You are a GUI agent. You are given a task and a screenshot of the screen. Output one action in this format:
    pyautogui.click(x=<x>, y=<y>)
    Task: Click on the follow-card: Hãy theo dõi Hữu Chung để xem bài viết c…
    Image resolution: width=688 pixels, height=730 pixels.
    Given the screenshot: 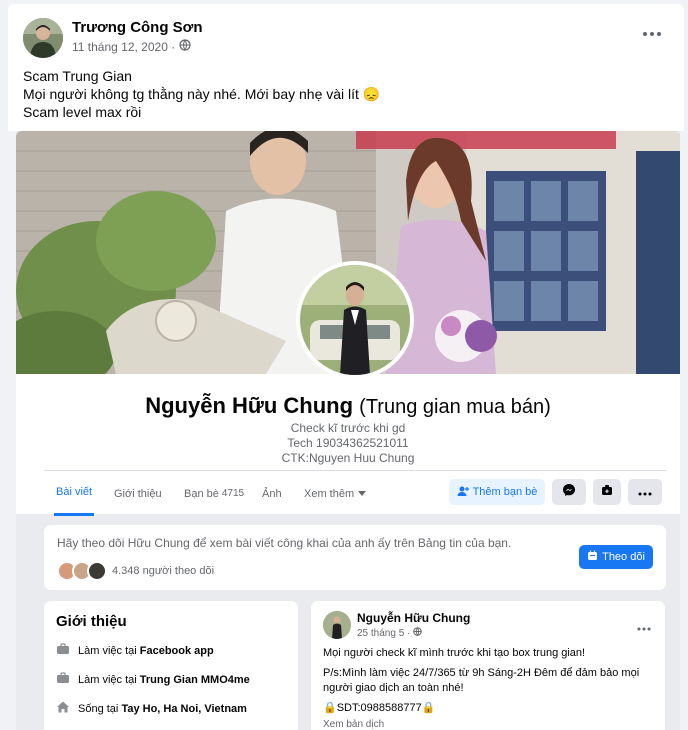 What is the action you would take?
    pyautogui.click(x=355, y=557)
    